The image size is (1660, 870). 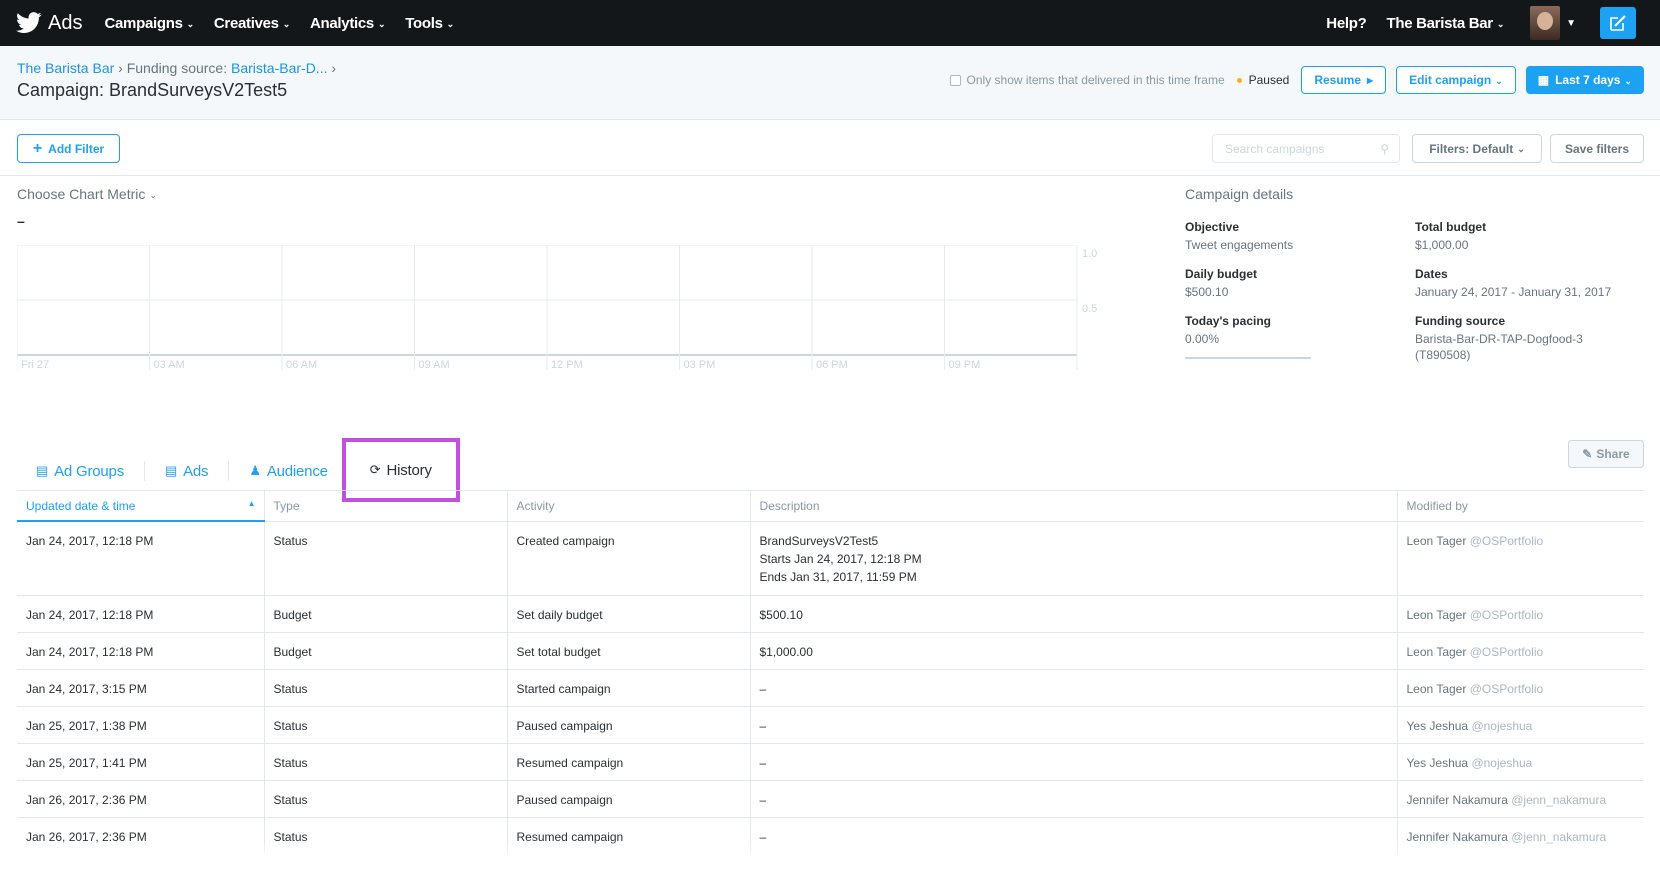 What do you see at coordinates (149, 23) in the screenshot?
I see `menu-campaigns: Campaigns ⌄` at bounding box center [149, 23].